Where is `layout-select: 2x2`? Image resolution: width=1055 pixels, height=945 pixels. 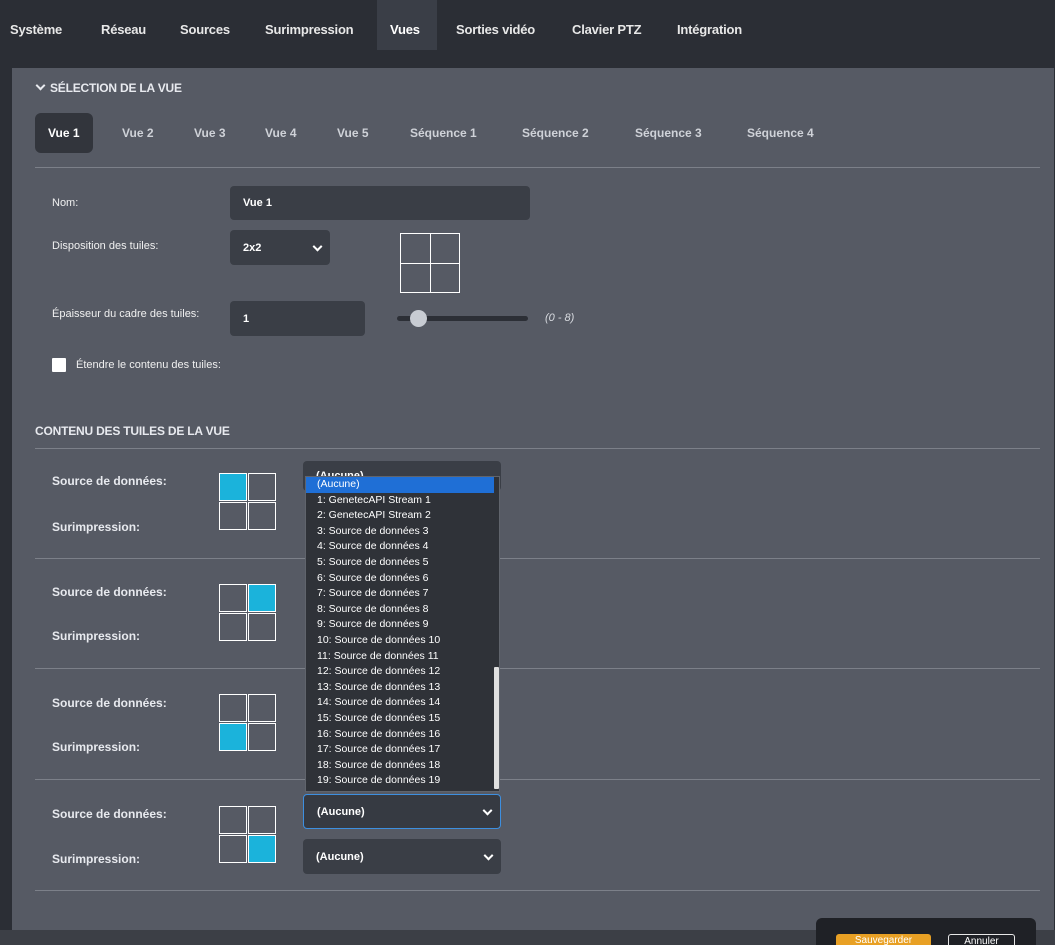 layout-select: 2x2 is located at coordinates (280, 247).